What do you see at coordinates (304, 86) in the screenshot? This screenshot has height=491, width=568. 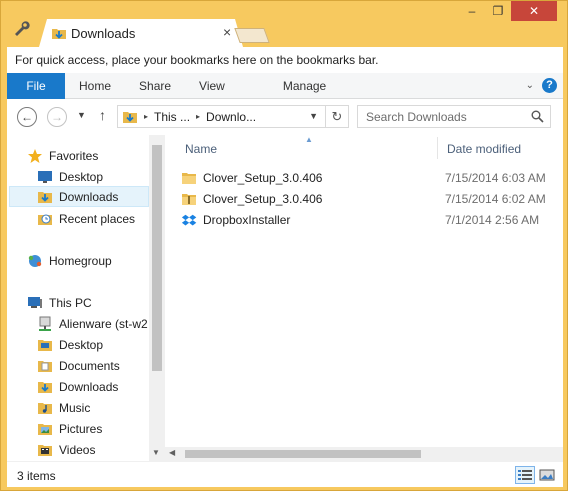 I see `tab-manage: Manage` at bounding box center [304, 86].